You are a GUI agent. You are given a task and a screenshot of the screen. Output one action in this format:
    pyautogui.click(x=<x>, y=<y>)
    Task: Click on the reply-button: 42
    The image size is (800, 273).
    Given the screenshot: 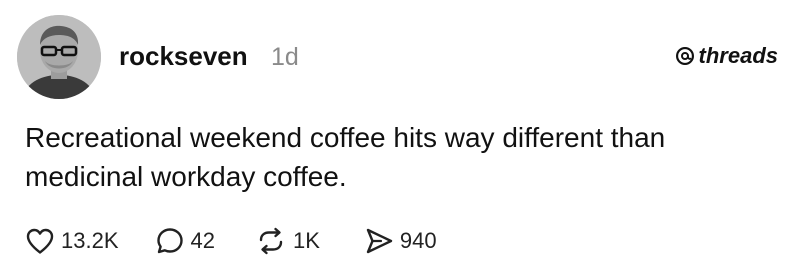 What is the action you would take?
    pyautogui.click(x=185, y=241)
    